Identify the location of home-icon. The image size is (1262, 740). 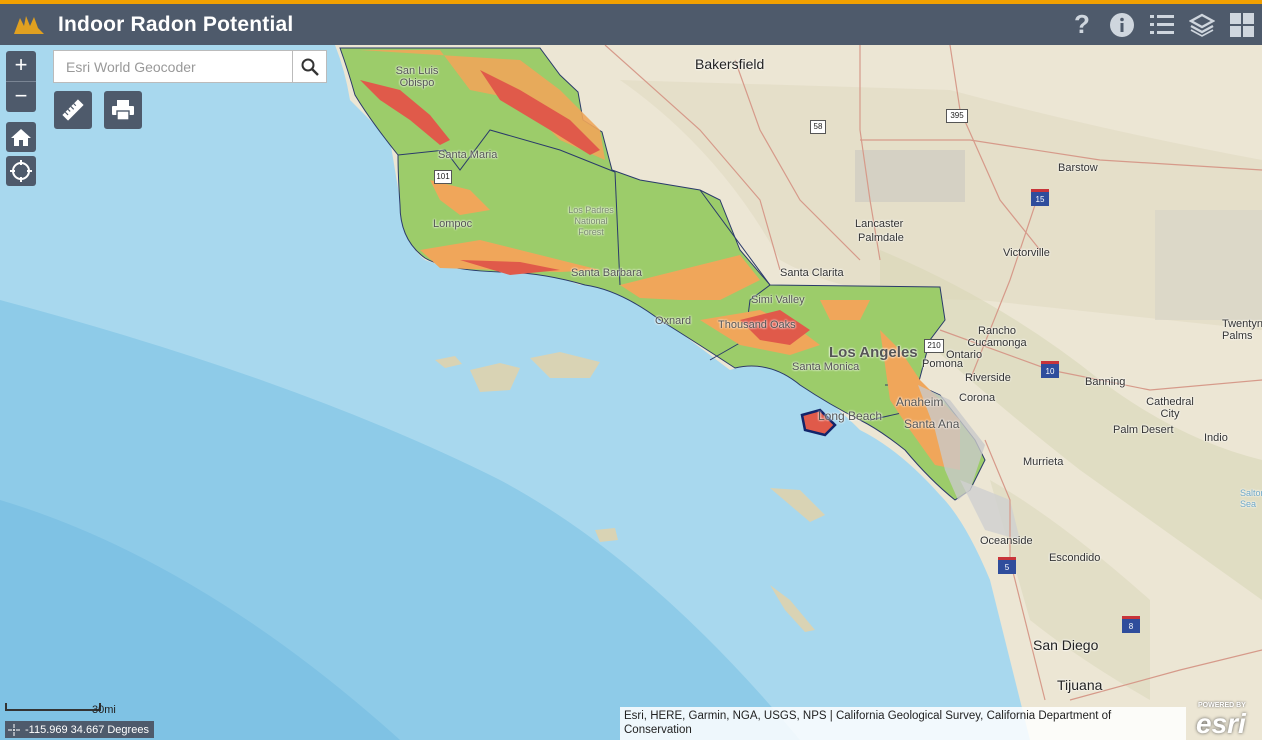
(21, 137).